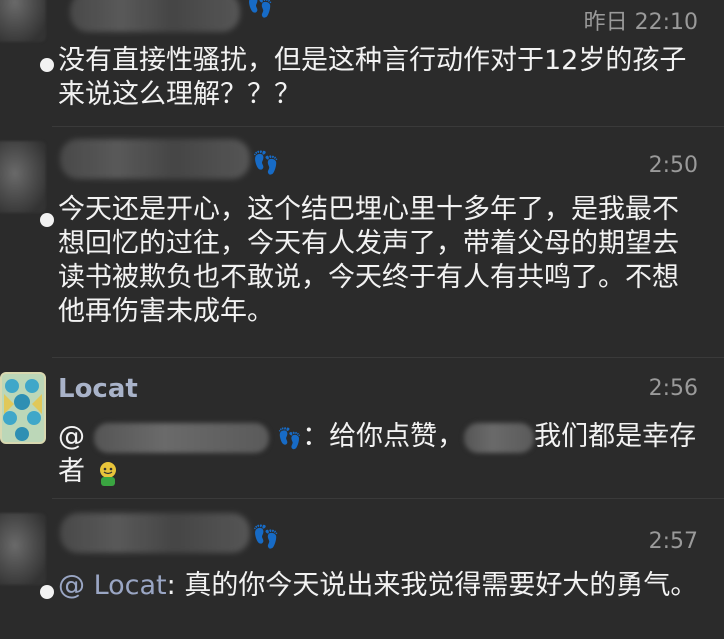  I want to click on timestamp: 昨日 22:10, so click(640, 22).